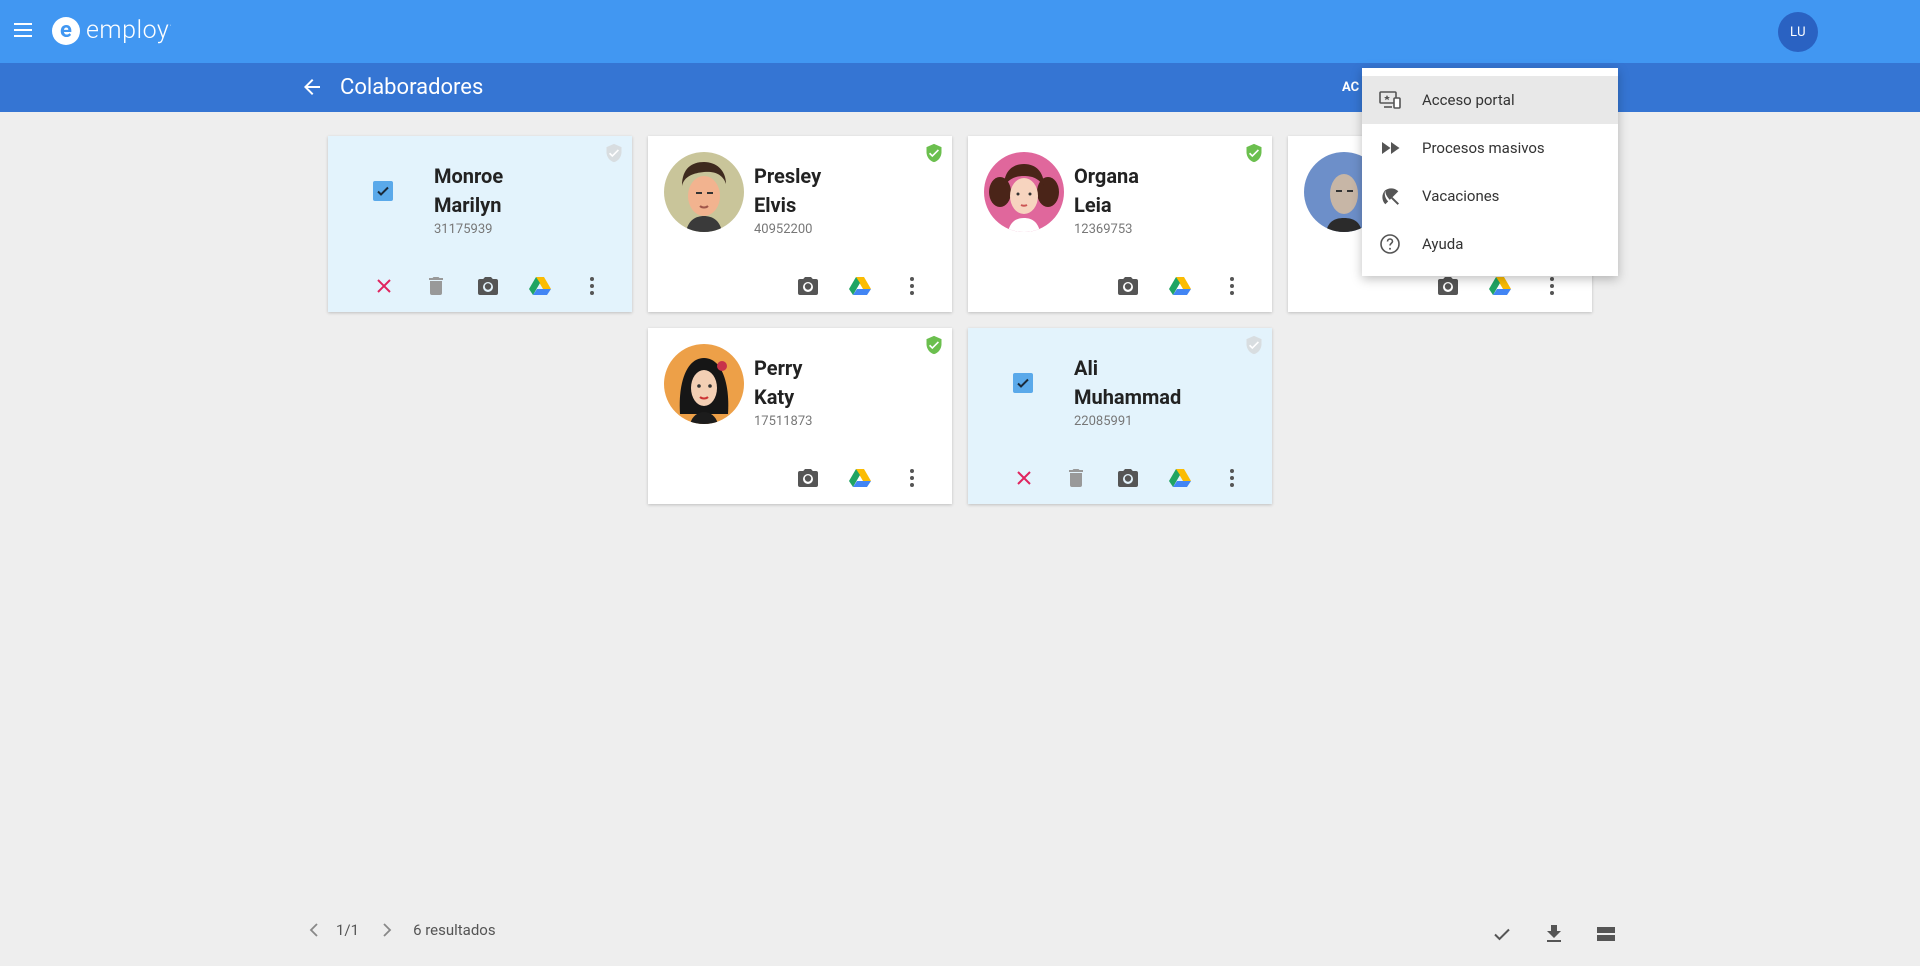  I want to click on menu-item-label: Ayuda, so click(1443, 244).